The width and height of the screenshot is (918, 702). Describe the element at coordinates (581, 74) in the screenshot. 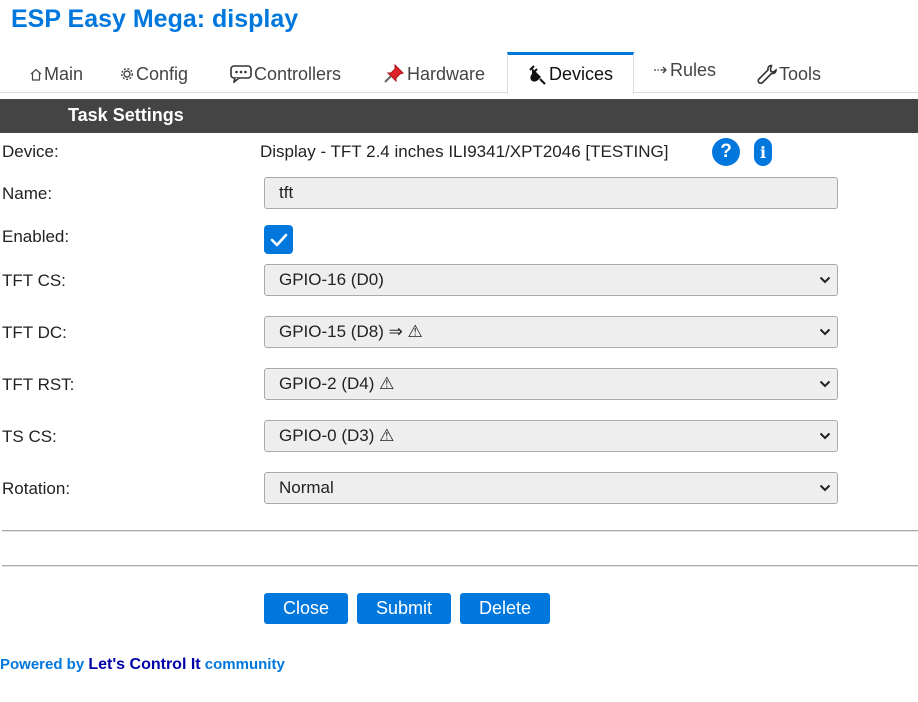

I see `tab-devices-label: Devices` at that location.